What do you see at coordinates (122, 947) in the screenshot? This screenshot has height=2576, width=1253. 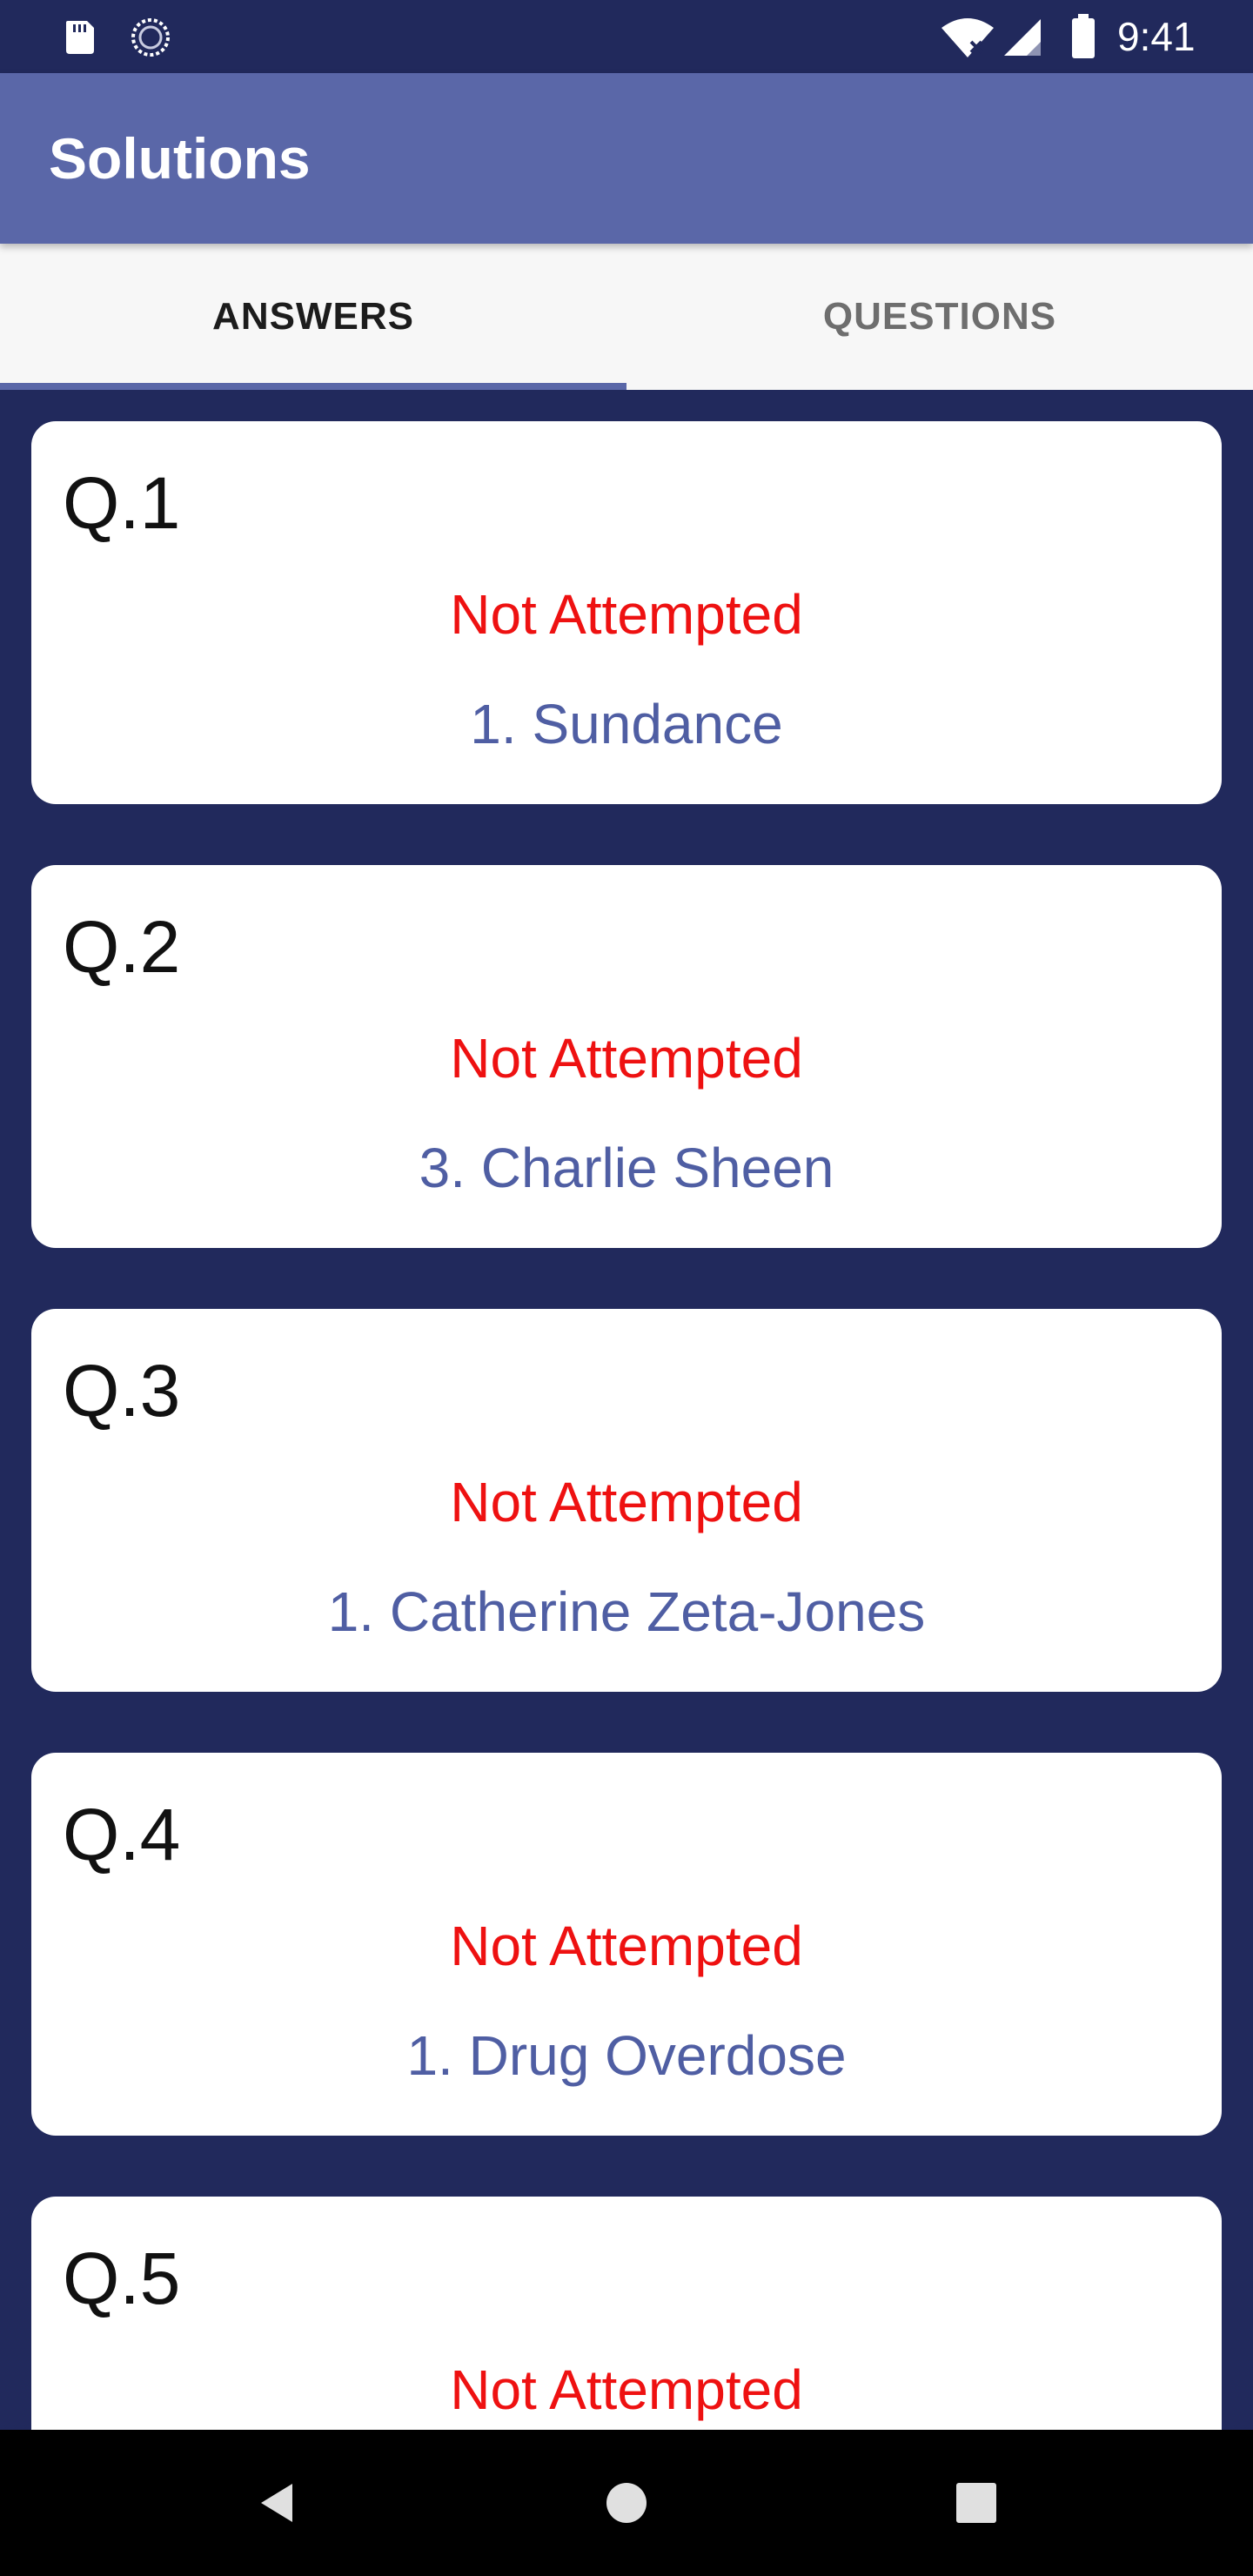 I see `question-number: Q.2` at bounding box center [122, 947].